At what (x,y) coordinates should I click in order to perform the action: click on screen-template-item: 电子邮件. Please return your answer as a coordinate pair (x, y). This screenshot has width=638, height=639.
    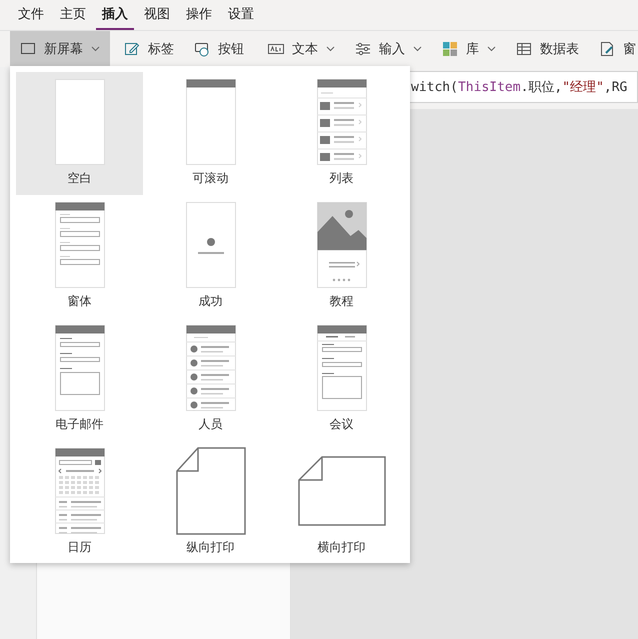
    Looking at the image, I should click on (79, 379).